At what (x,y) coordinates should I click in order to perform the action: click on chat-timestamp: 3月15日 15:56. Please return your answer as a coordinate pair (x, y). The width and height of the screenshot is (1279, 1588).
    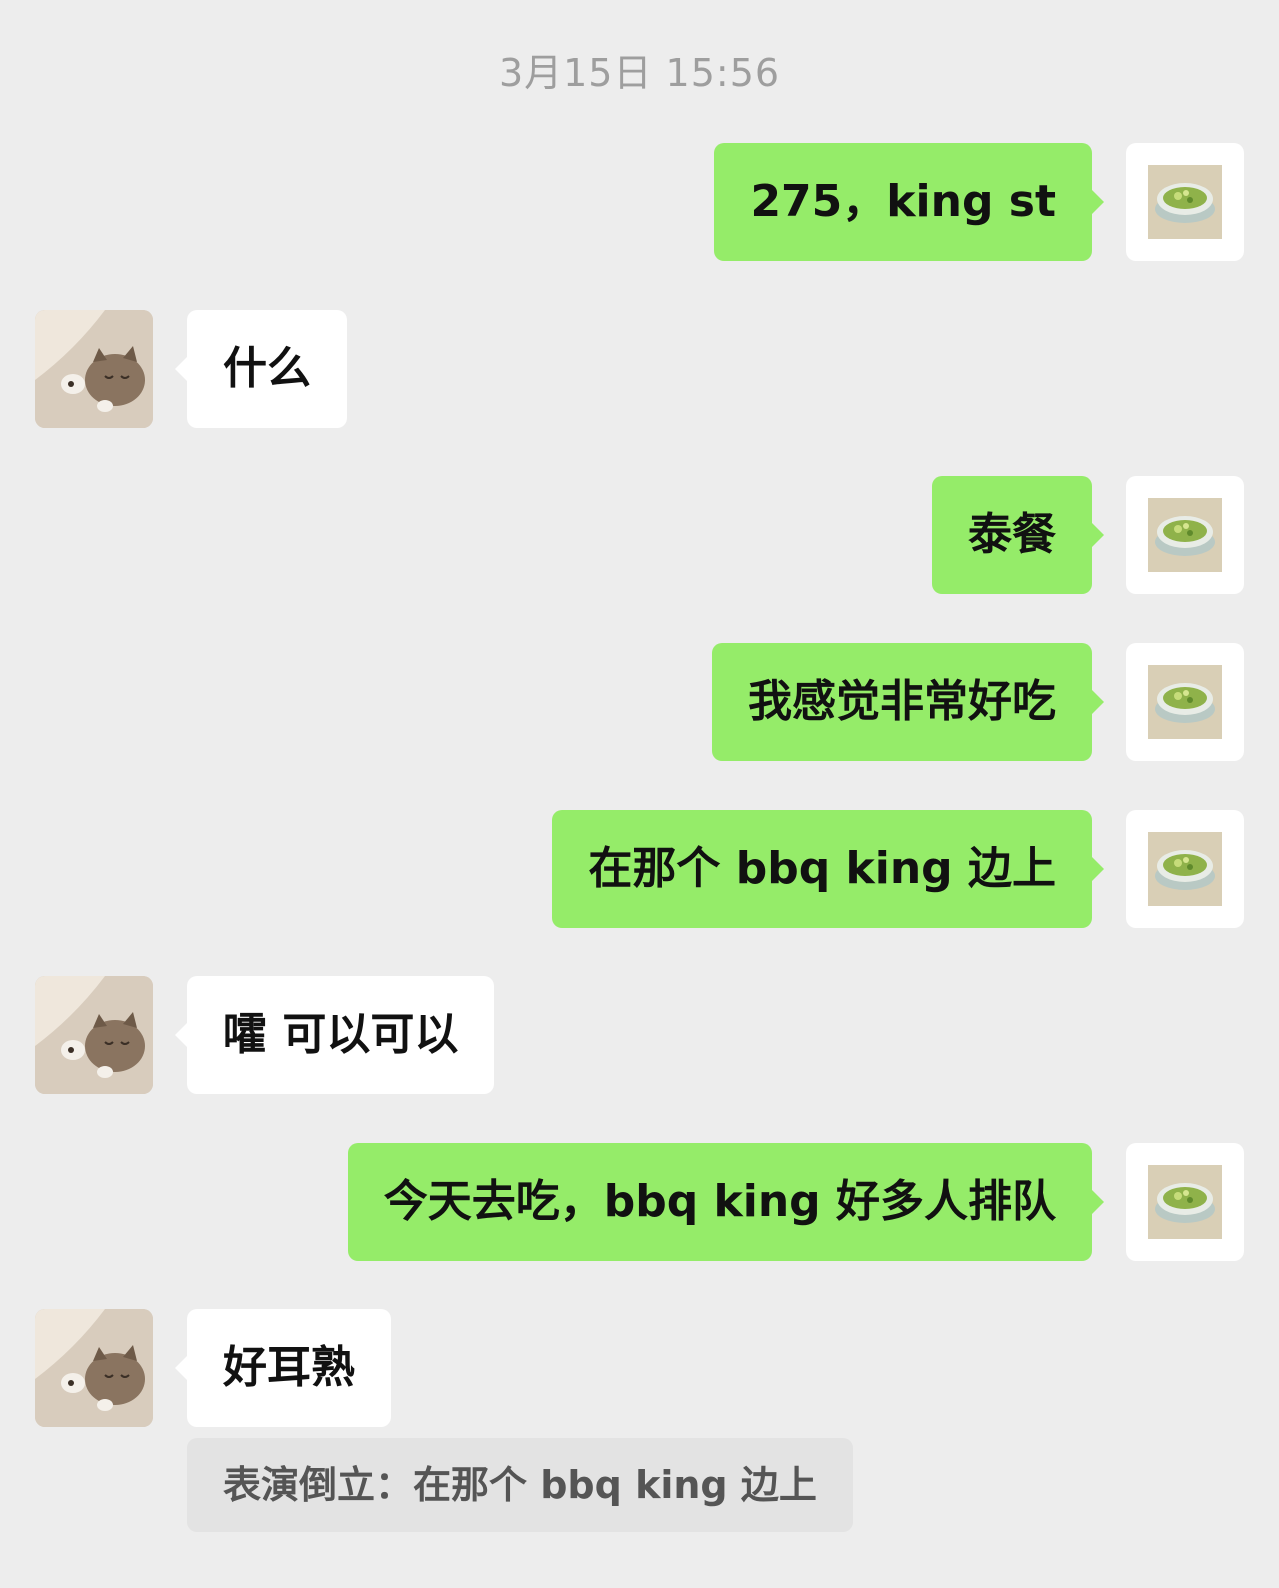
    Looking at the image, I should click on (639, 73).